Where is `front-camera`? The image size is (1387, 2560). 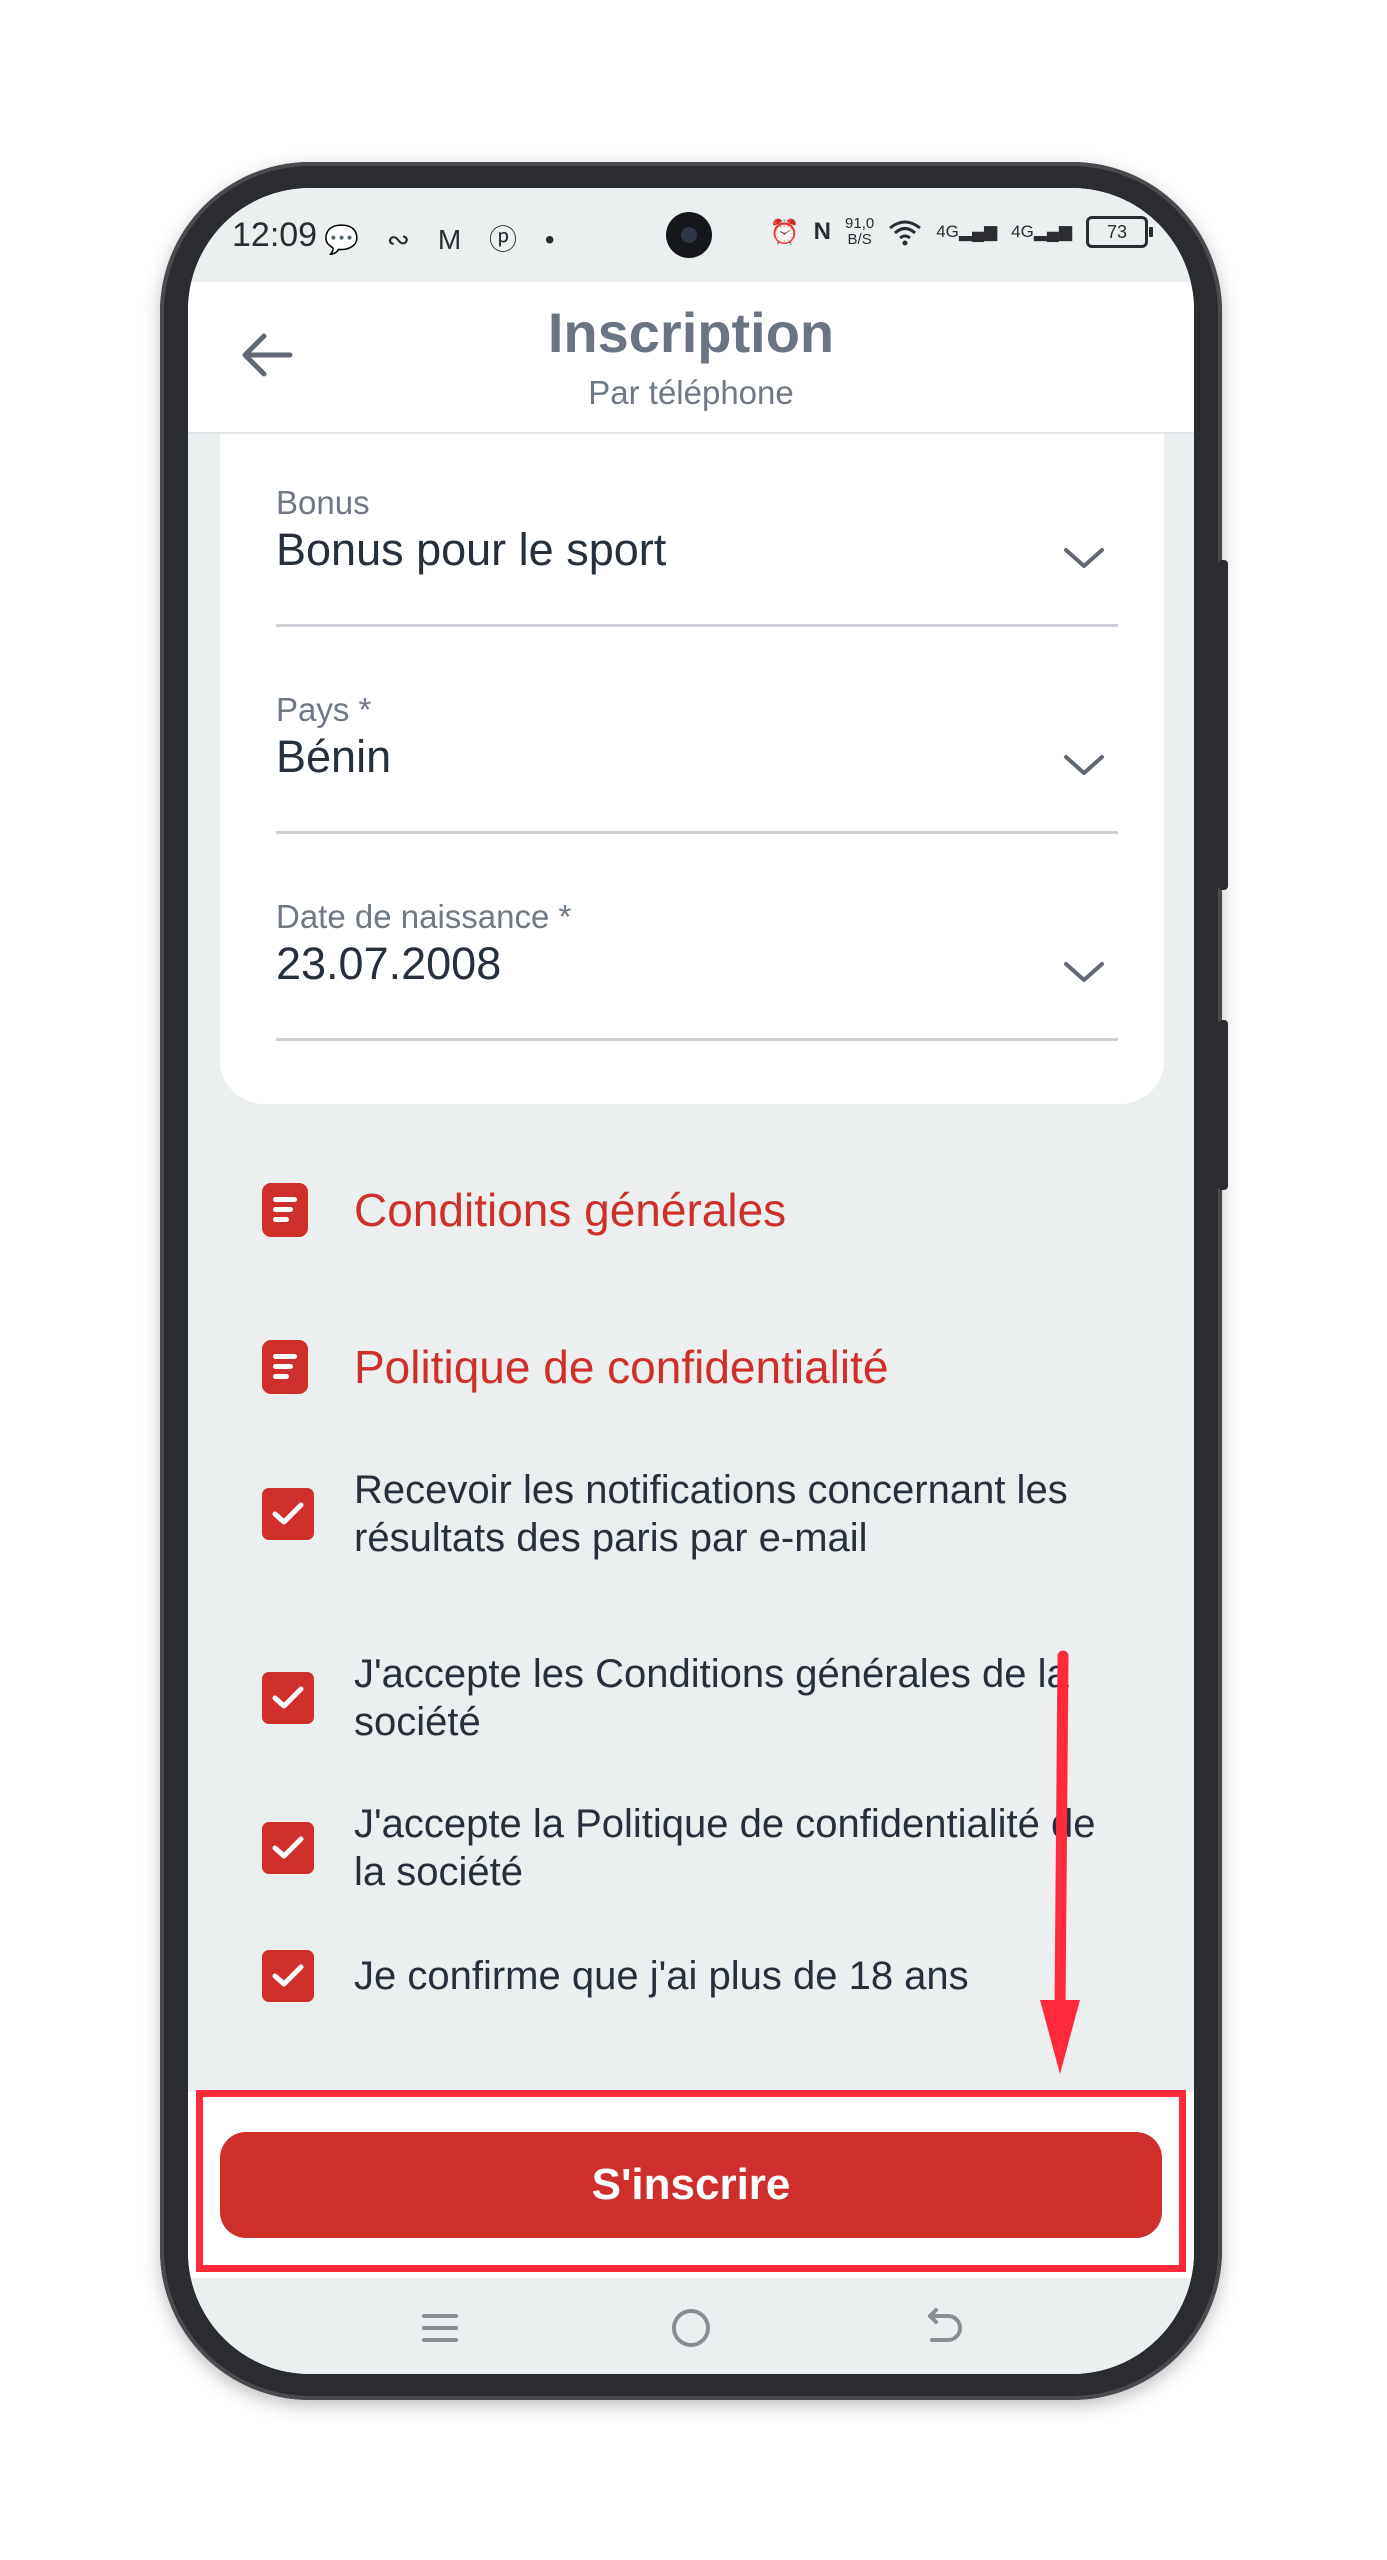 front-camera is located at coordinates (689, 235).